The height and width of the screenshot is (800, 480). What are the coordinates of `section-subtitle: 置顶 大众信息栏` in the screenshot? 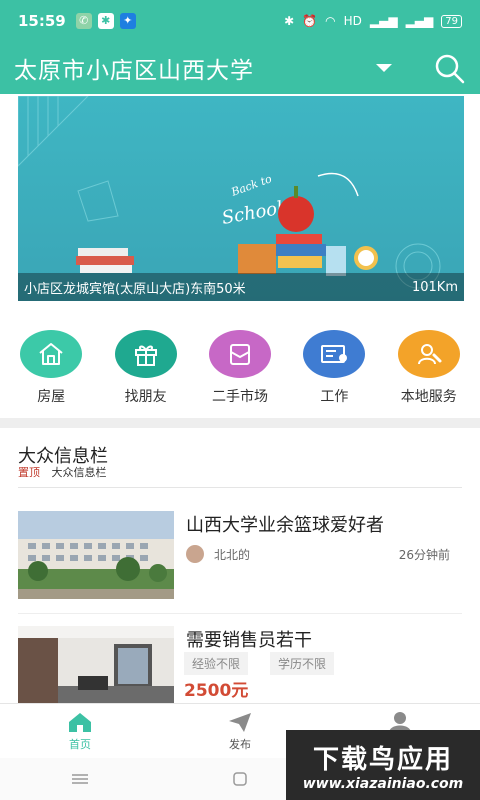 It's located at (62, 472).